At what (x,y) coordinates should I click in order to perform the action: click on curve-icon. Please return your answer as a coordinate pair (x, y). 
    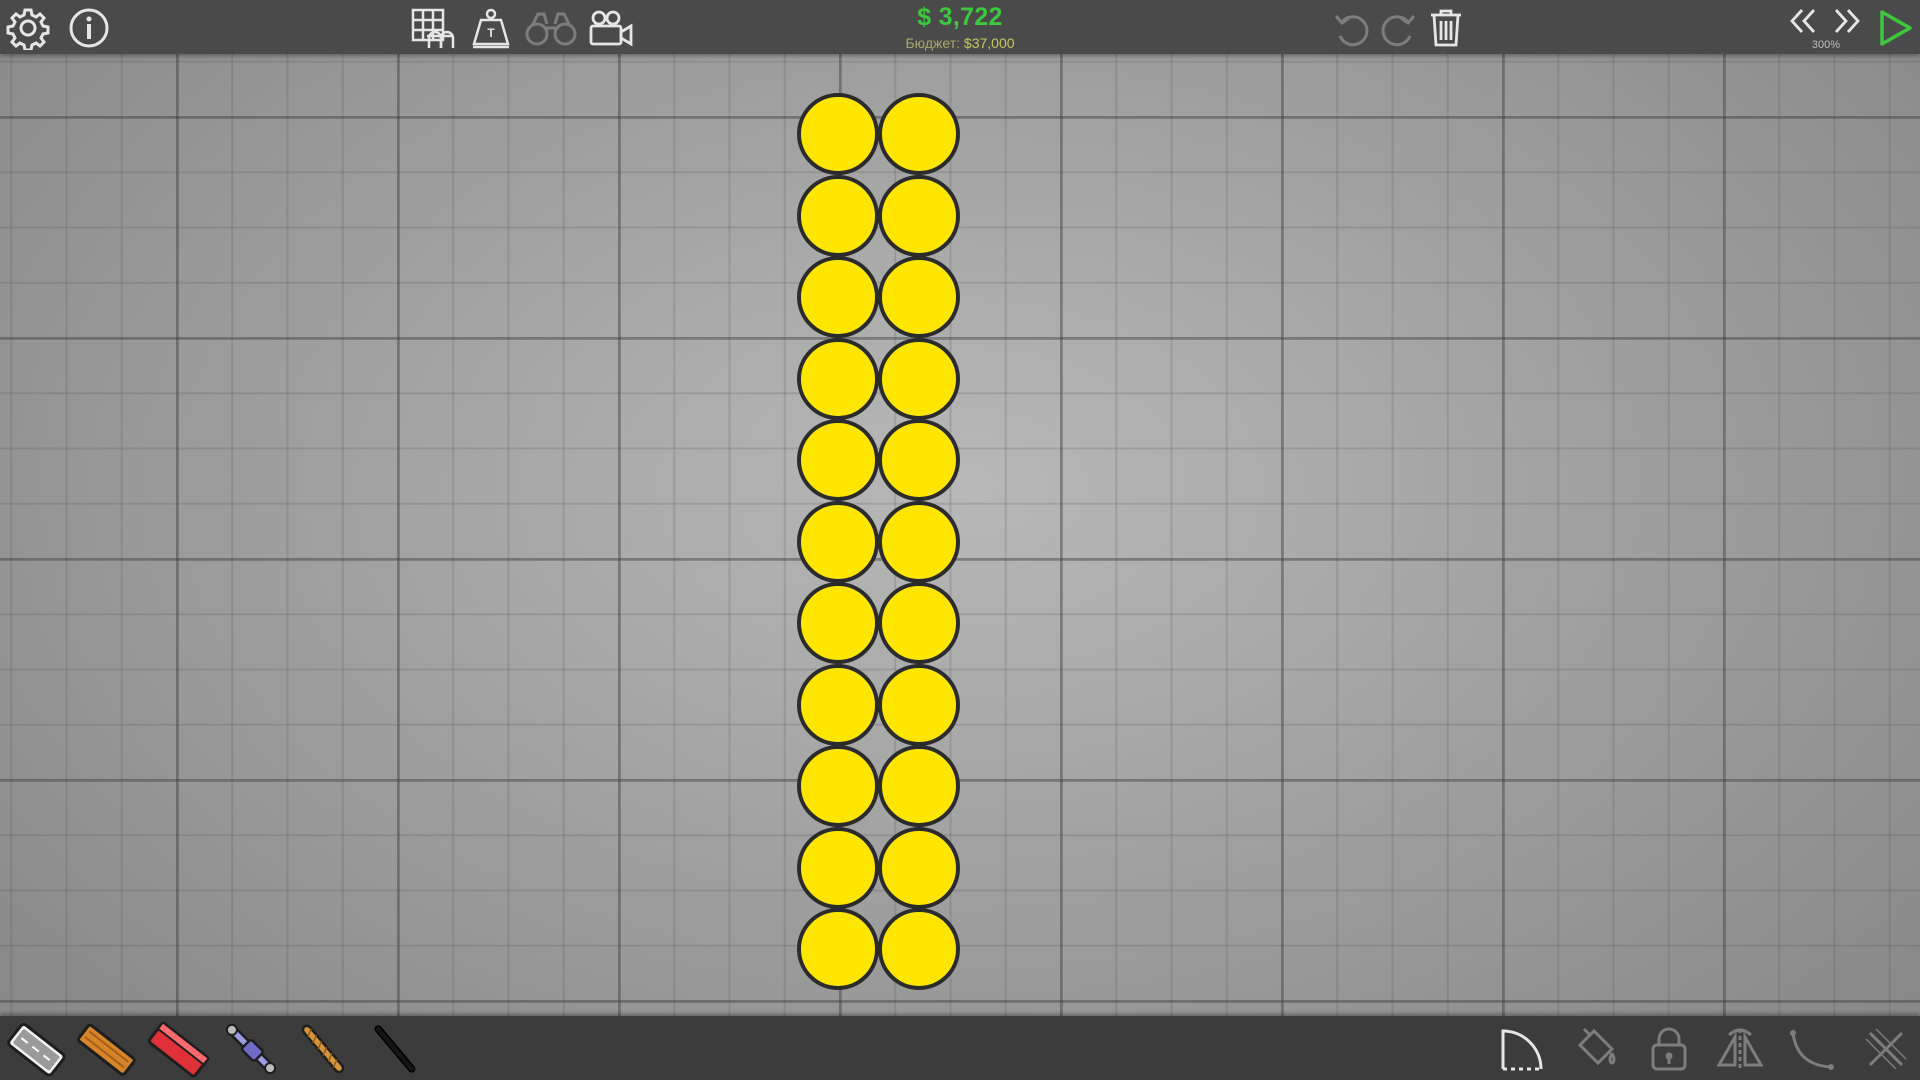
    Looking at the image, I should click on (1812, 1049).